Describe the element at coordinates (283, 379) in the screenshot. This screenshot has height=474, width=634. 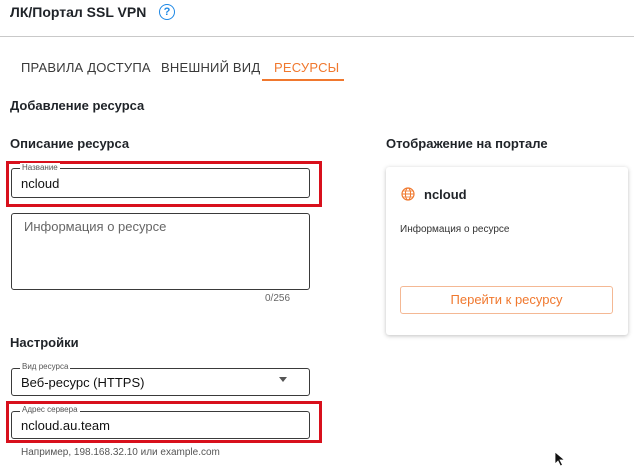
I see `chevron-down-icon` at that location.